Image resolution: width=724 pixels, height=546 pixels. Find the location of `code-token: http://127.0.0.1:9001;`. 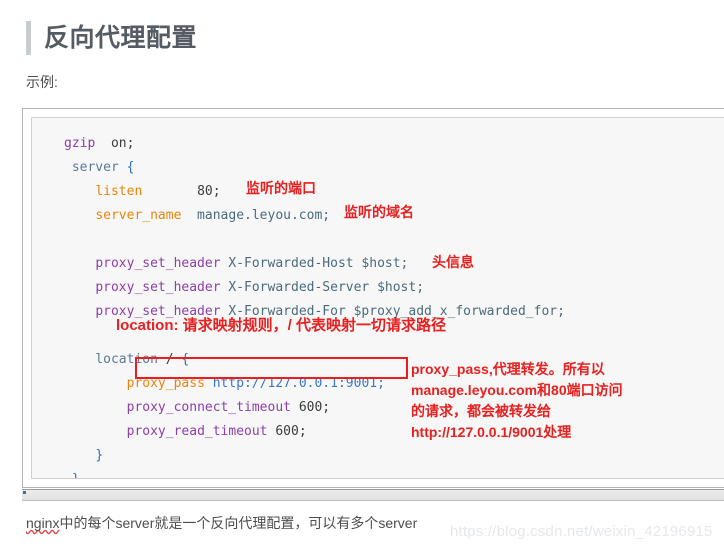

code-token: http://127.0.0.1:9001; is located at coordinates (298, 383).